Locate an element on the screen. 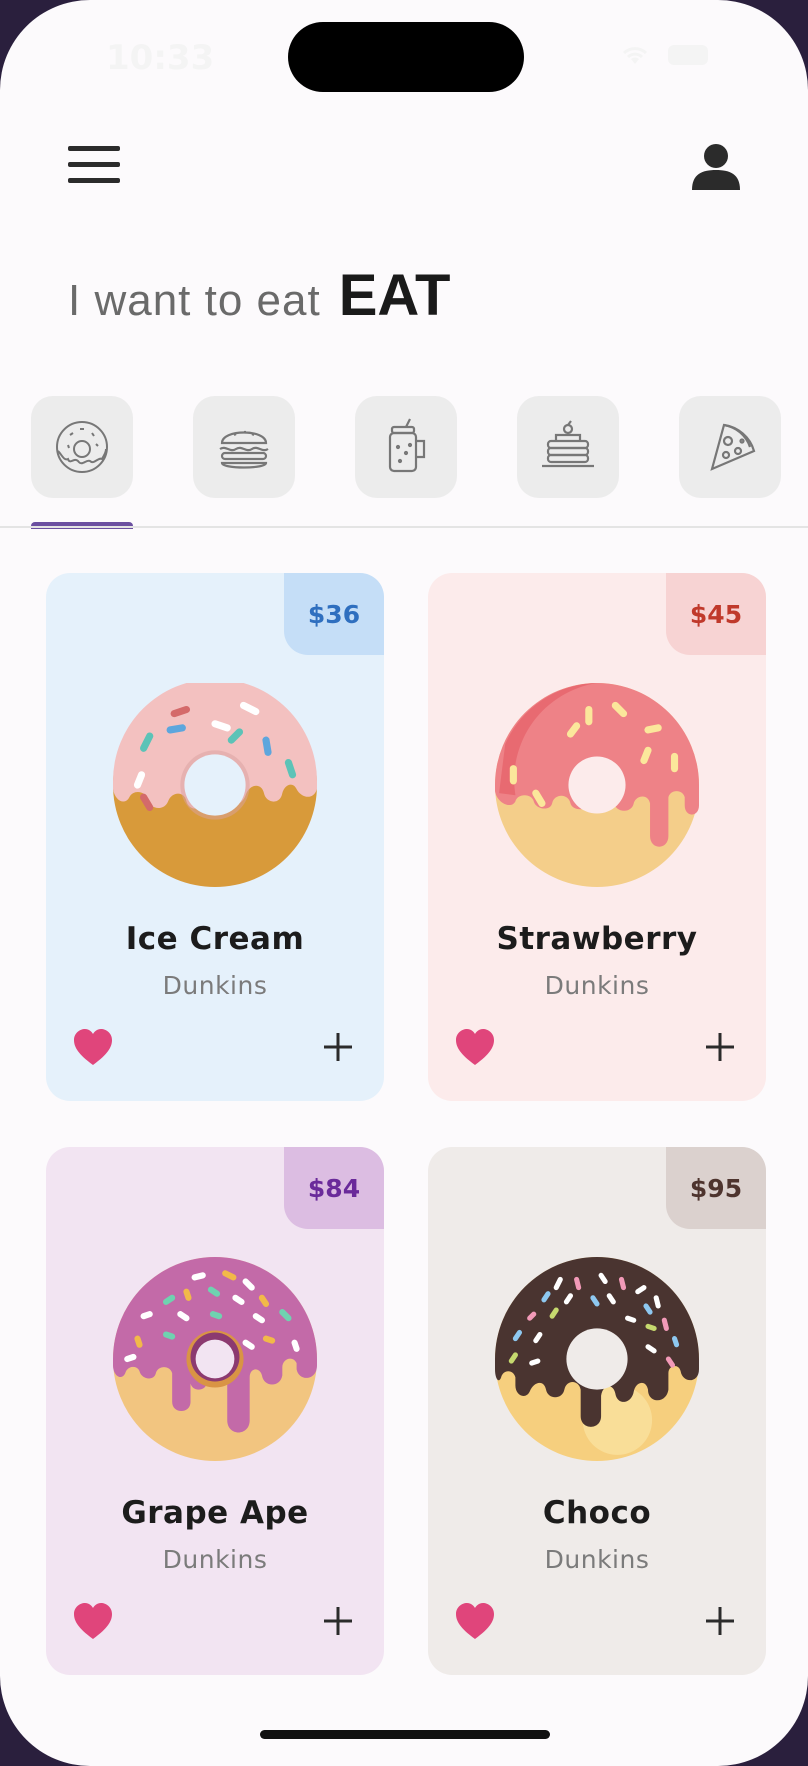  wifi-icon is located at coordinates (635, 55).